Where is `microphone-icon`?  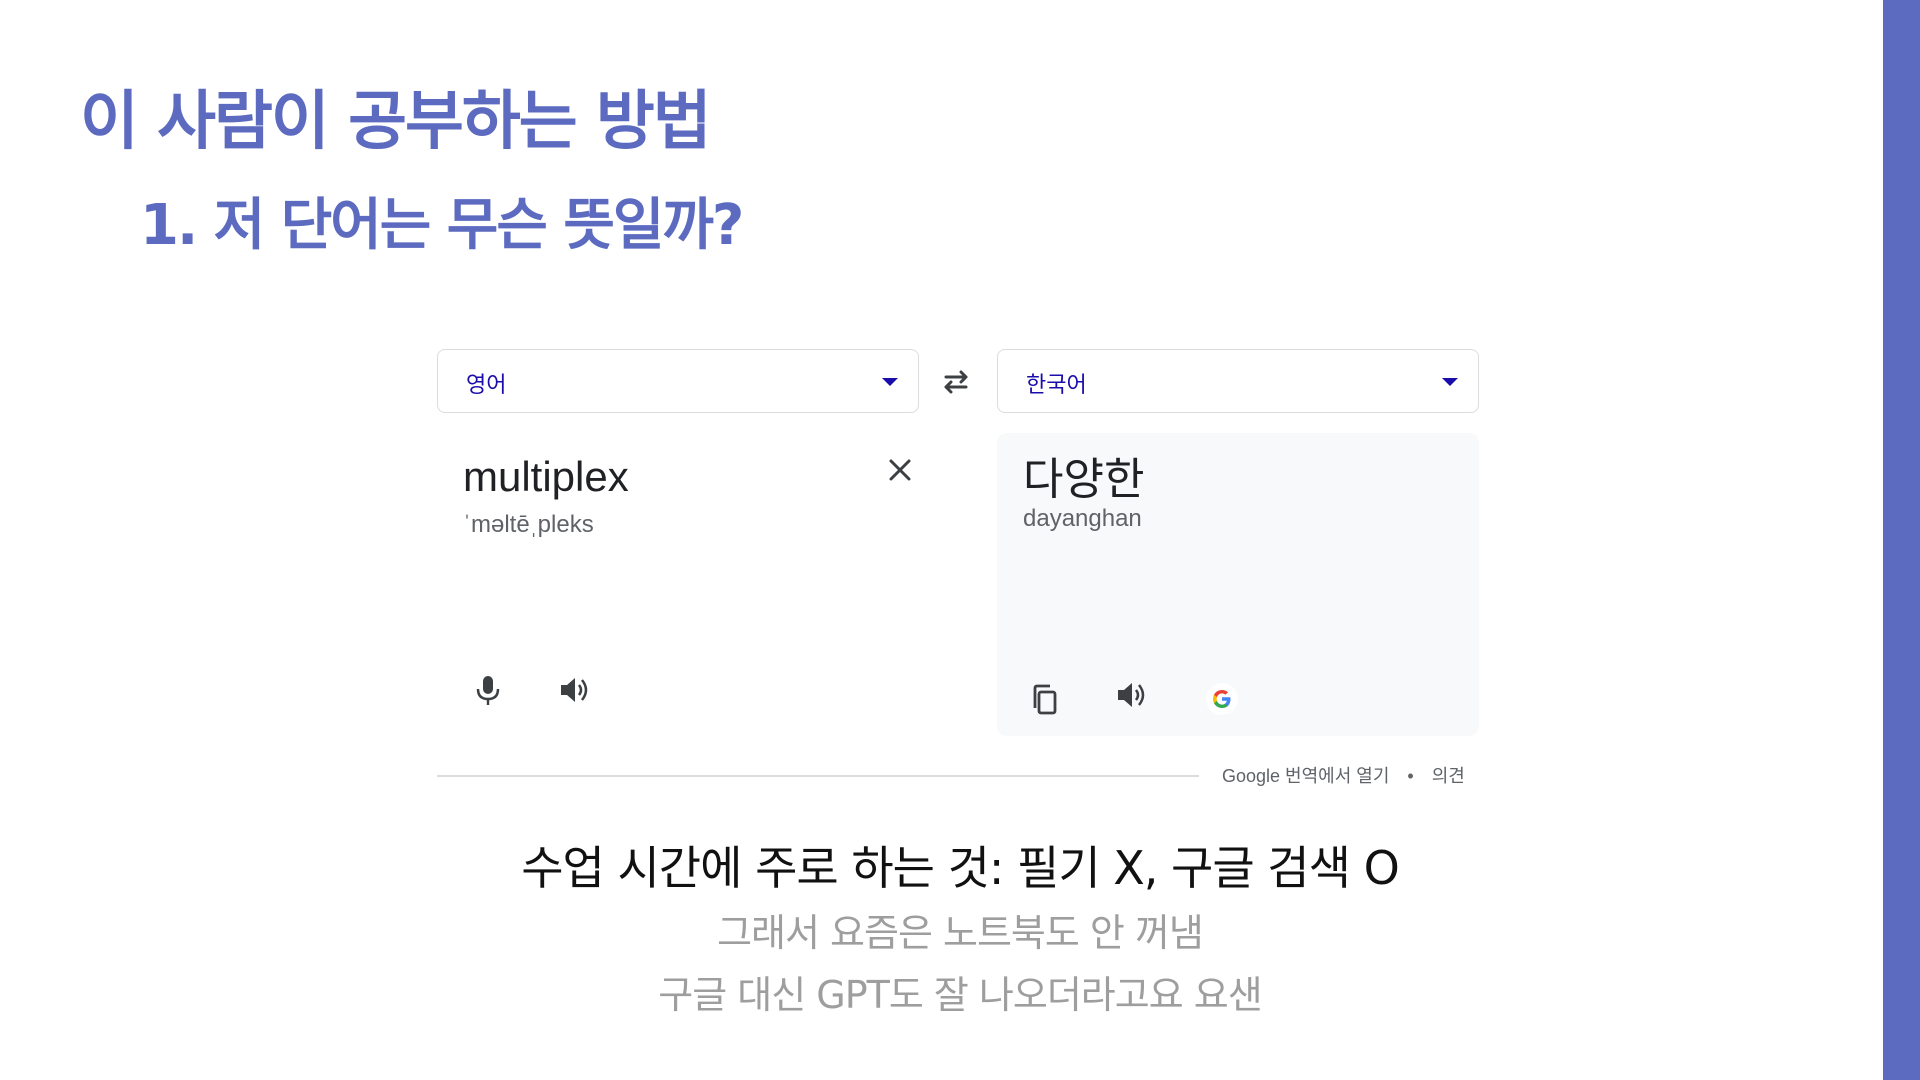 microphone-icon is located at coordinates (488, 690).